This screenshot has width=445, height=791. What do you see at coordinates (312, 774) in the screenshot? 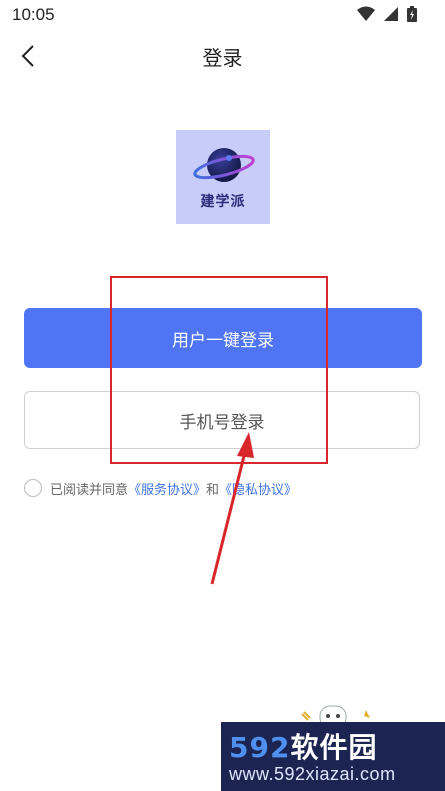
I see `watermark-url: www.592xiazai.com` at bounding box center [312, 774].